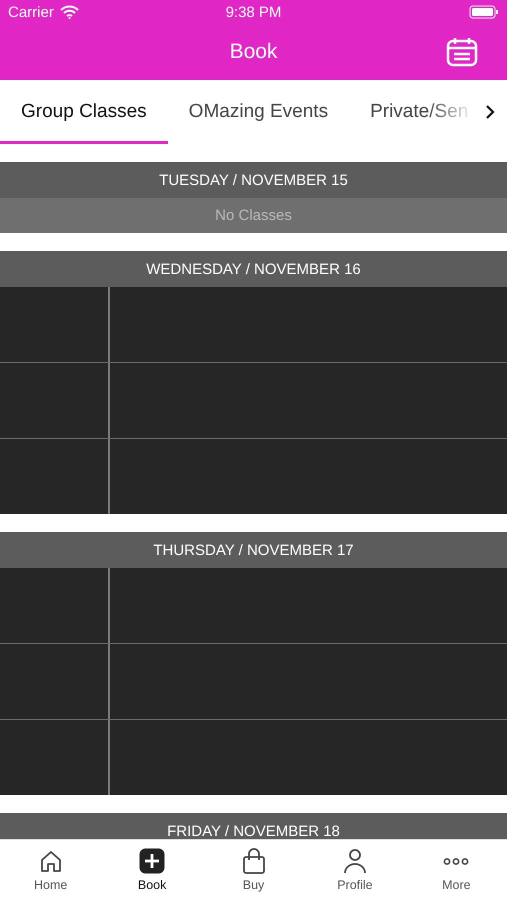  Describe the element at coordinates (152, 861) in the screenshot. I see `plus-icon` at that location.